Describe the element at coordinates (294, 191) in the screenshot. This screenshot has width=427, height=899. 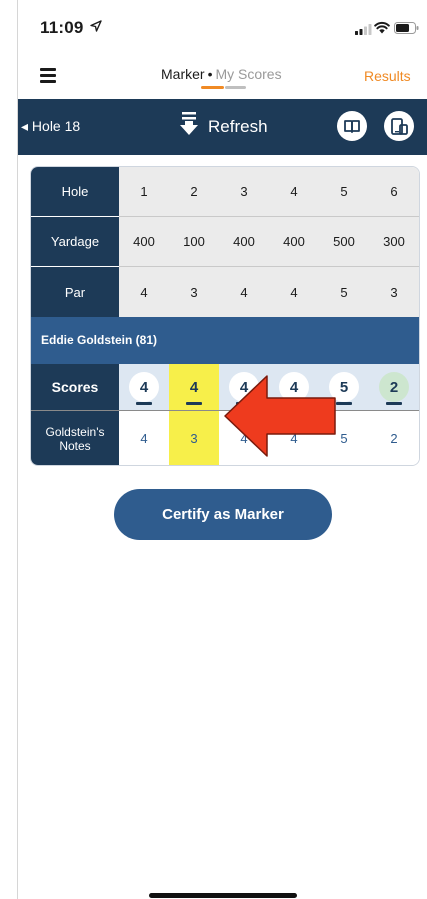
I see `hole-number: 4` at that location.